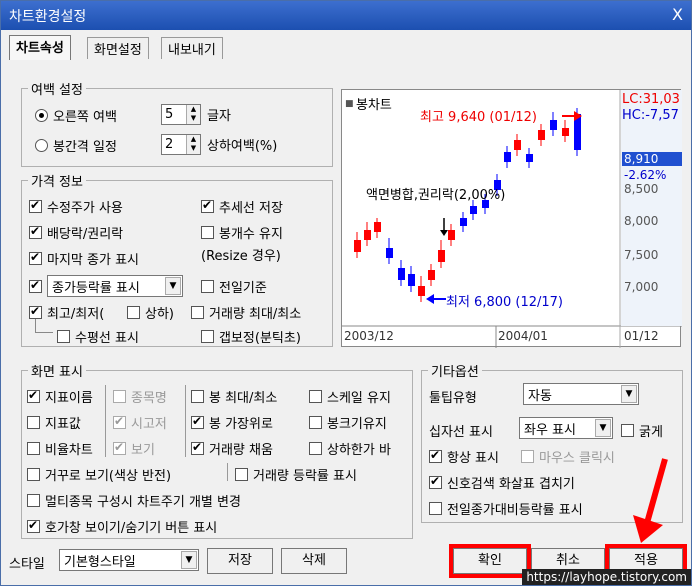 The image size is (692, 586). I want to click on tab-chart-properties: 차트속성, so click(40, 47).